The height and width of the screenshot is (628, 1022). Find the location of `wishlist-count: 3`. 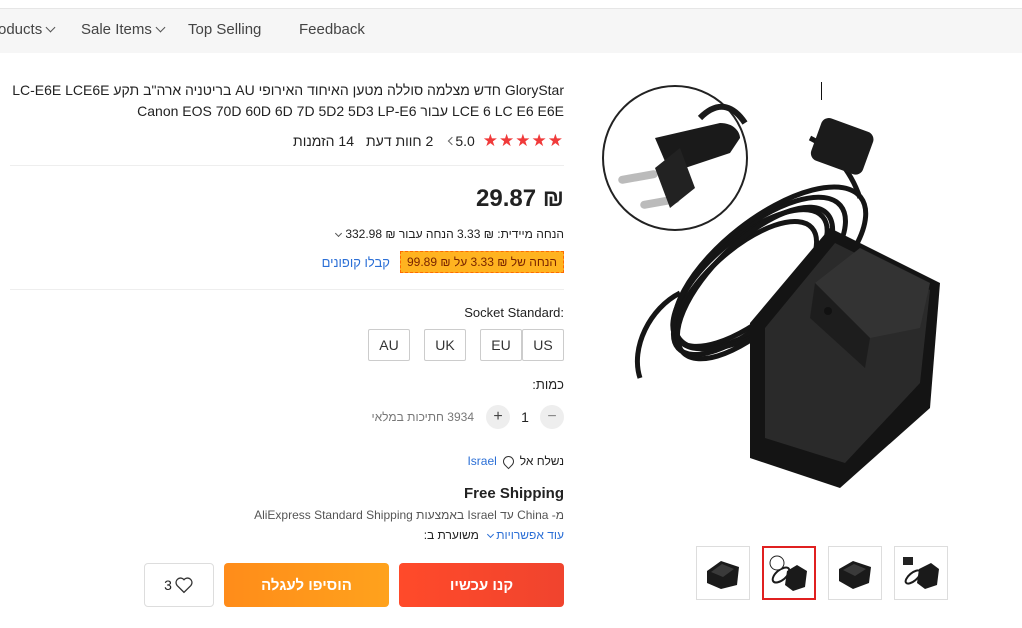

wishlist-count: 3 is located at coordinates (168, 585).